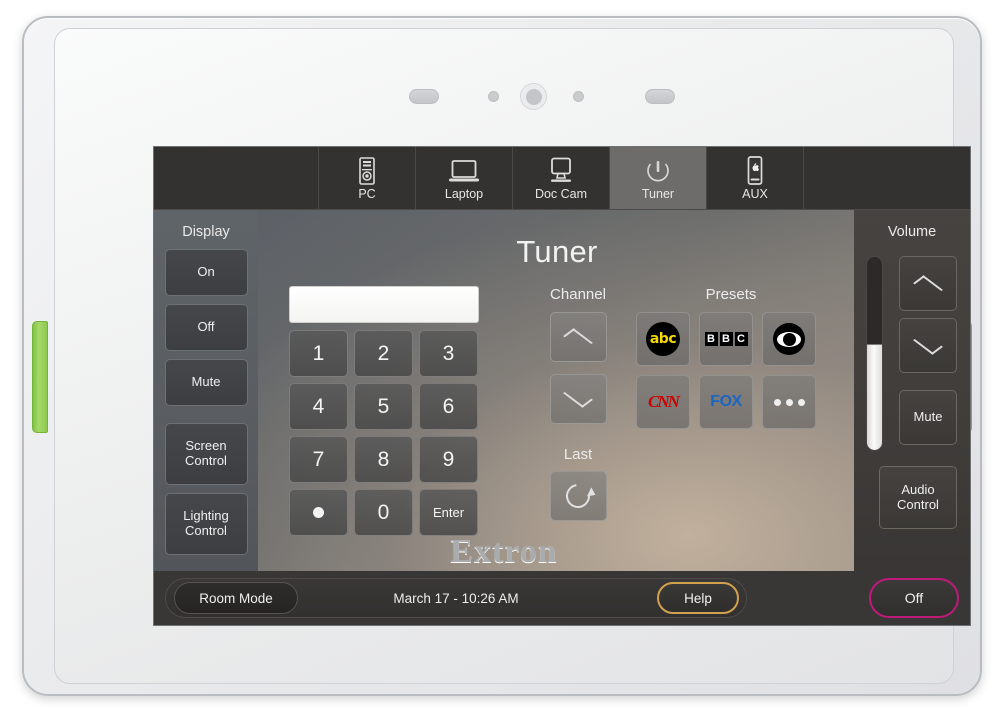 This screenshot has height=710, width=1000. I want to click on tab-doc-cam: Doc Cam, so click(560, 178).